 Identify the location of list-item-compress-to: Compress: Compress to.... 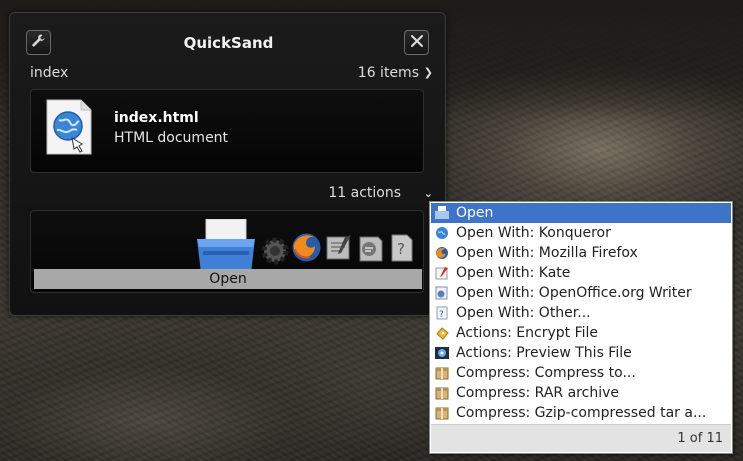
(581, 373).